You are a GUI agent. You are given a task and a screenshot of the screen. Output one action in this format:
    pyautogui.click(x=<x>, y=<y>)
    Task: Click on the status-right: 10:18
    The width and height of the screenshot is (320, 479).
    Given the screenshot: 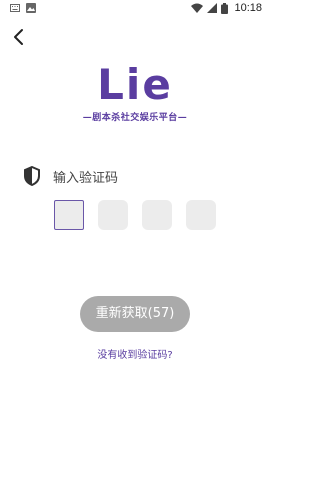 What is the action you would take?
    pyautogui.click(x=226, y=8)
    